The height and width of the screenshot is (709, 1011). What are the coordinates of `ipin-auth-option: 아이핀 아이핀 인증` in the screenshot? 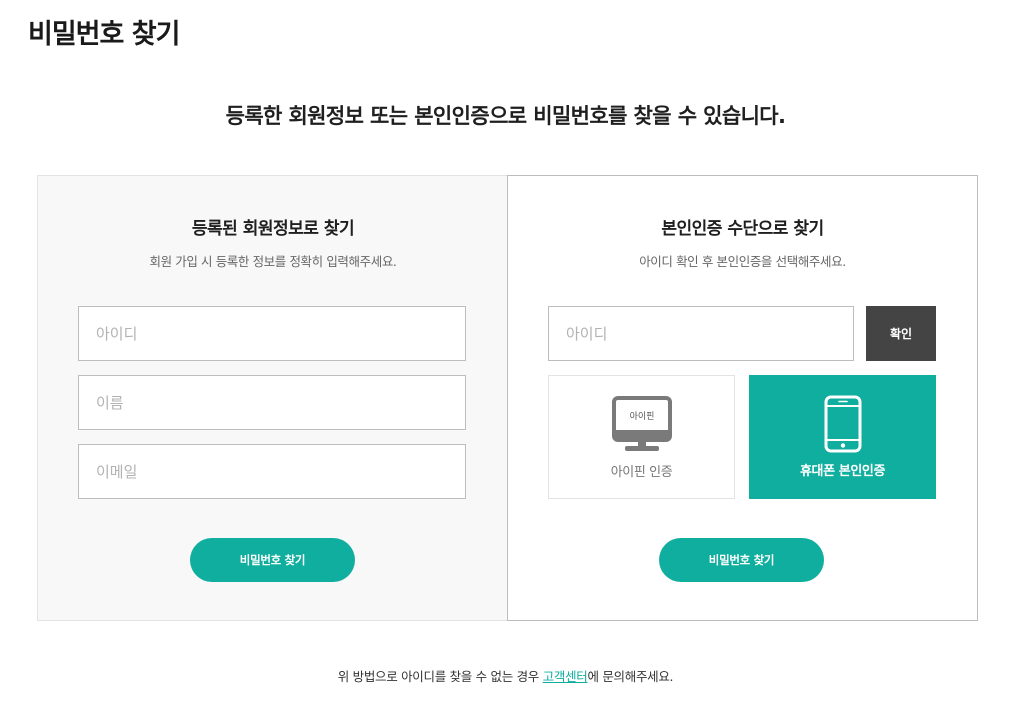 It's located at (641, 437).